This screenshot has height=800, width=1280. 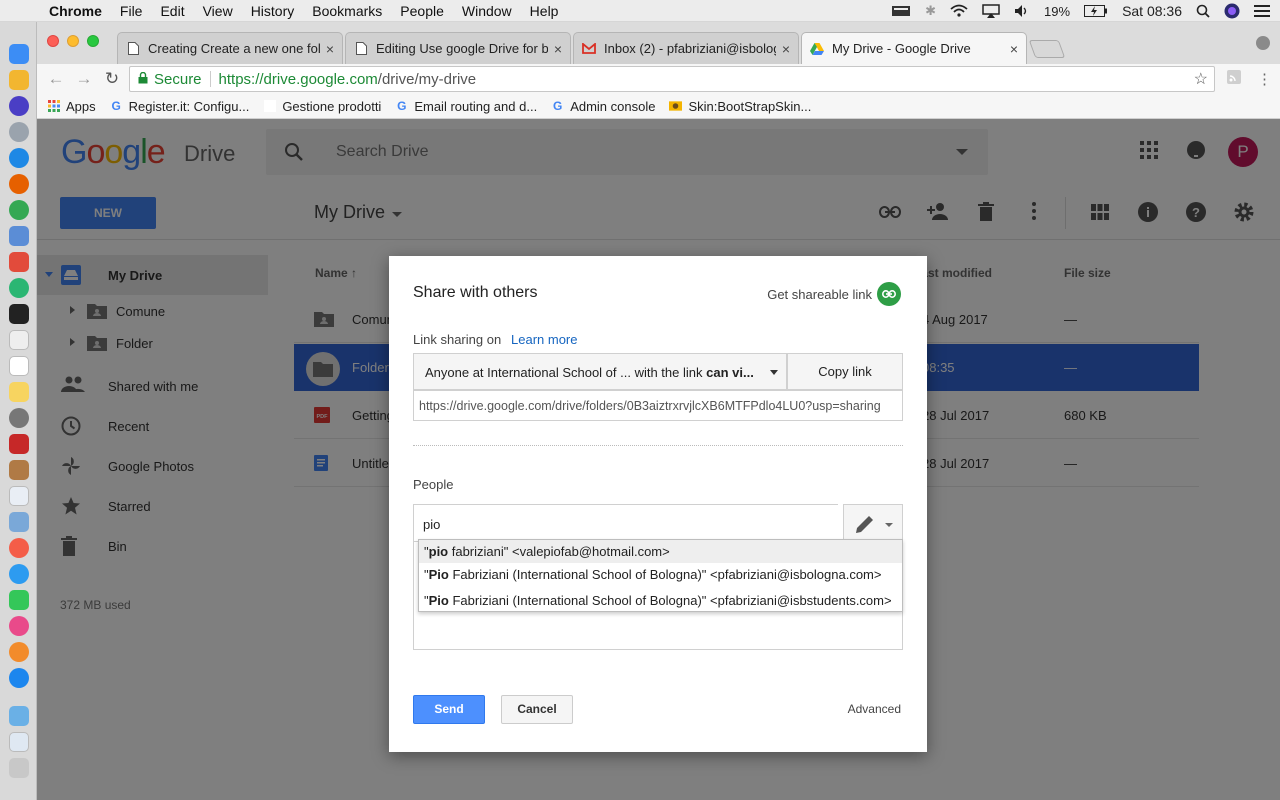 What do you see at coordinates (53, 41) in the screenshot?
I see `close-window-button` at bounding box center [53, 41].